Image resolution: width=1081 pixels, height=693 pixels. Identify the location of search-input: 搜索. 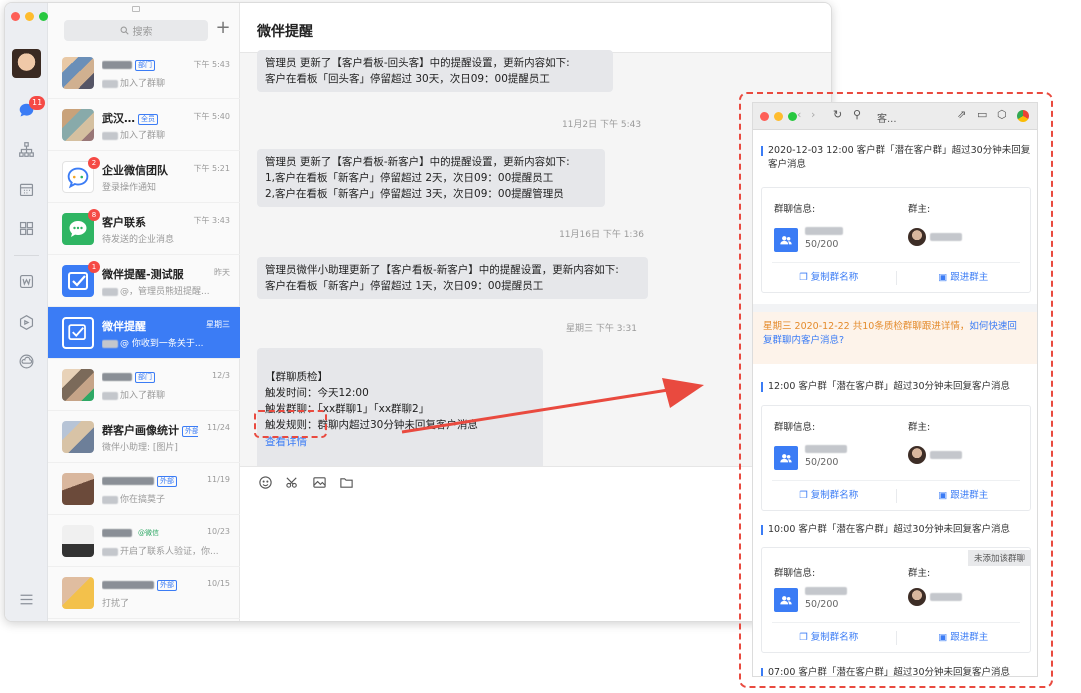
(136, 30).